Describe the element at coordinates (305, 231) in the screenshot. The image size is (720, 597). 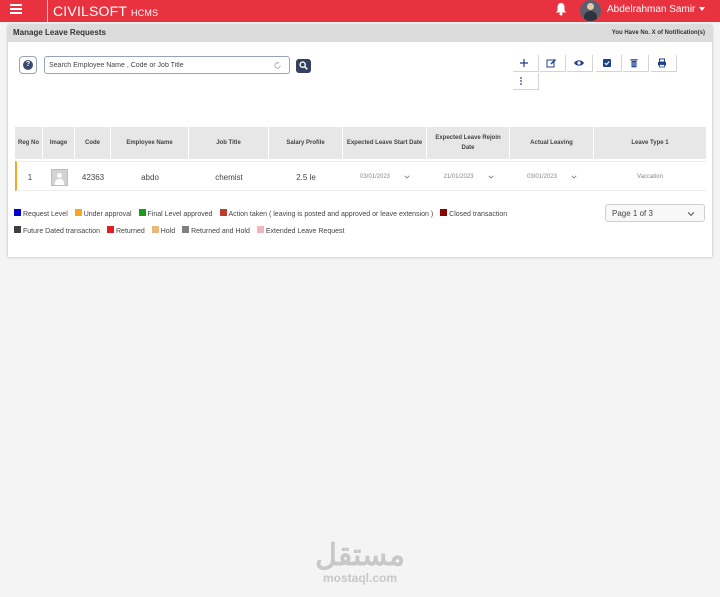
I see `legend-label: Extended Leave Request` at that location.